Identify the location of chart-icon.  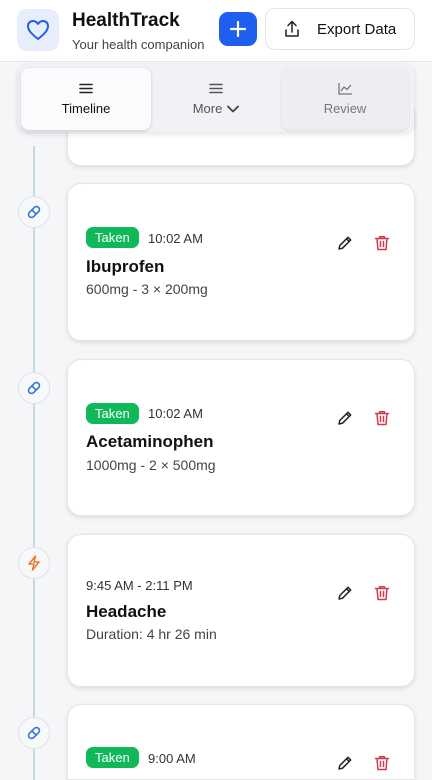
(345, 88).